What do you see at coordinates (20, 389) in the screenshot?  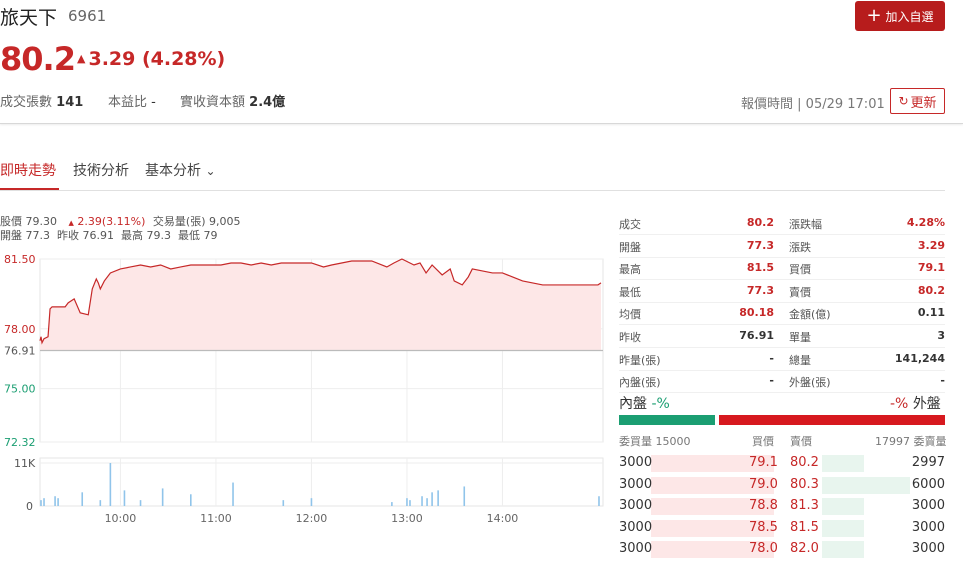 I see `y-tick-label: 75.00` at bounding box center [20, 389].